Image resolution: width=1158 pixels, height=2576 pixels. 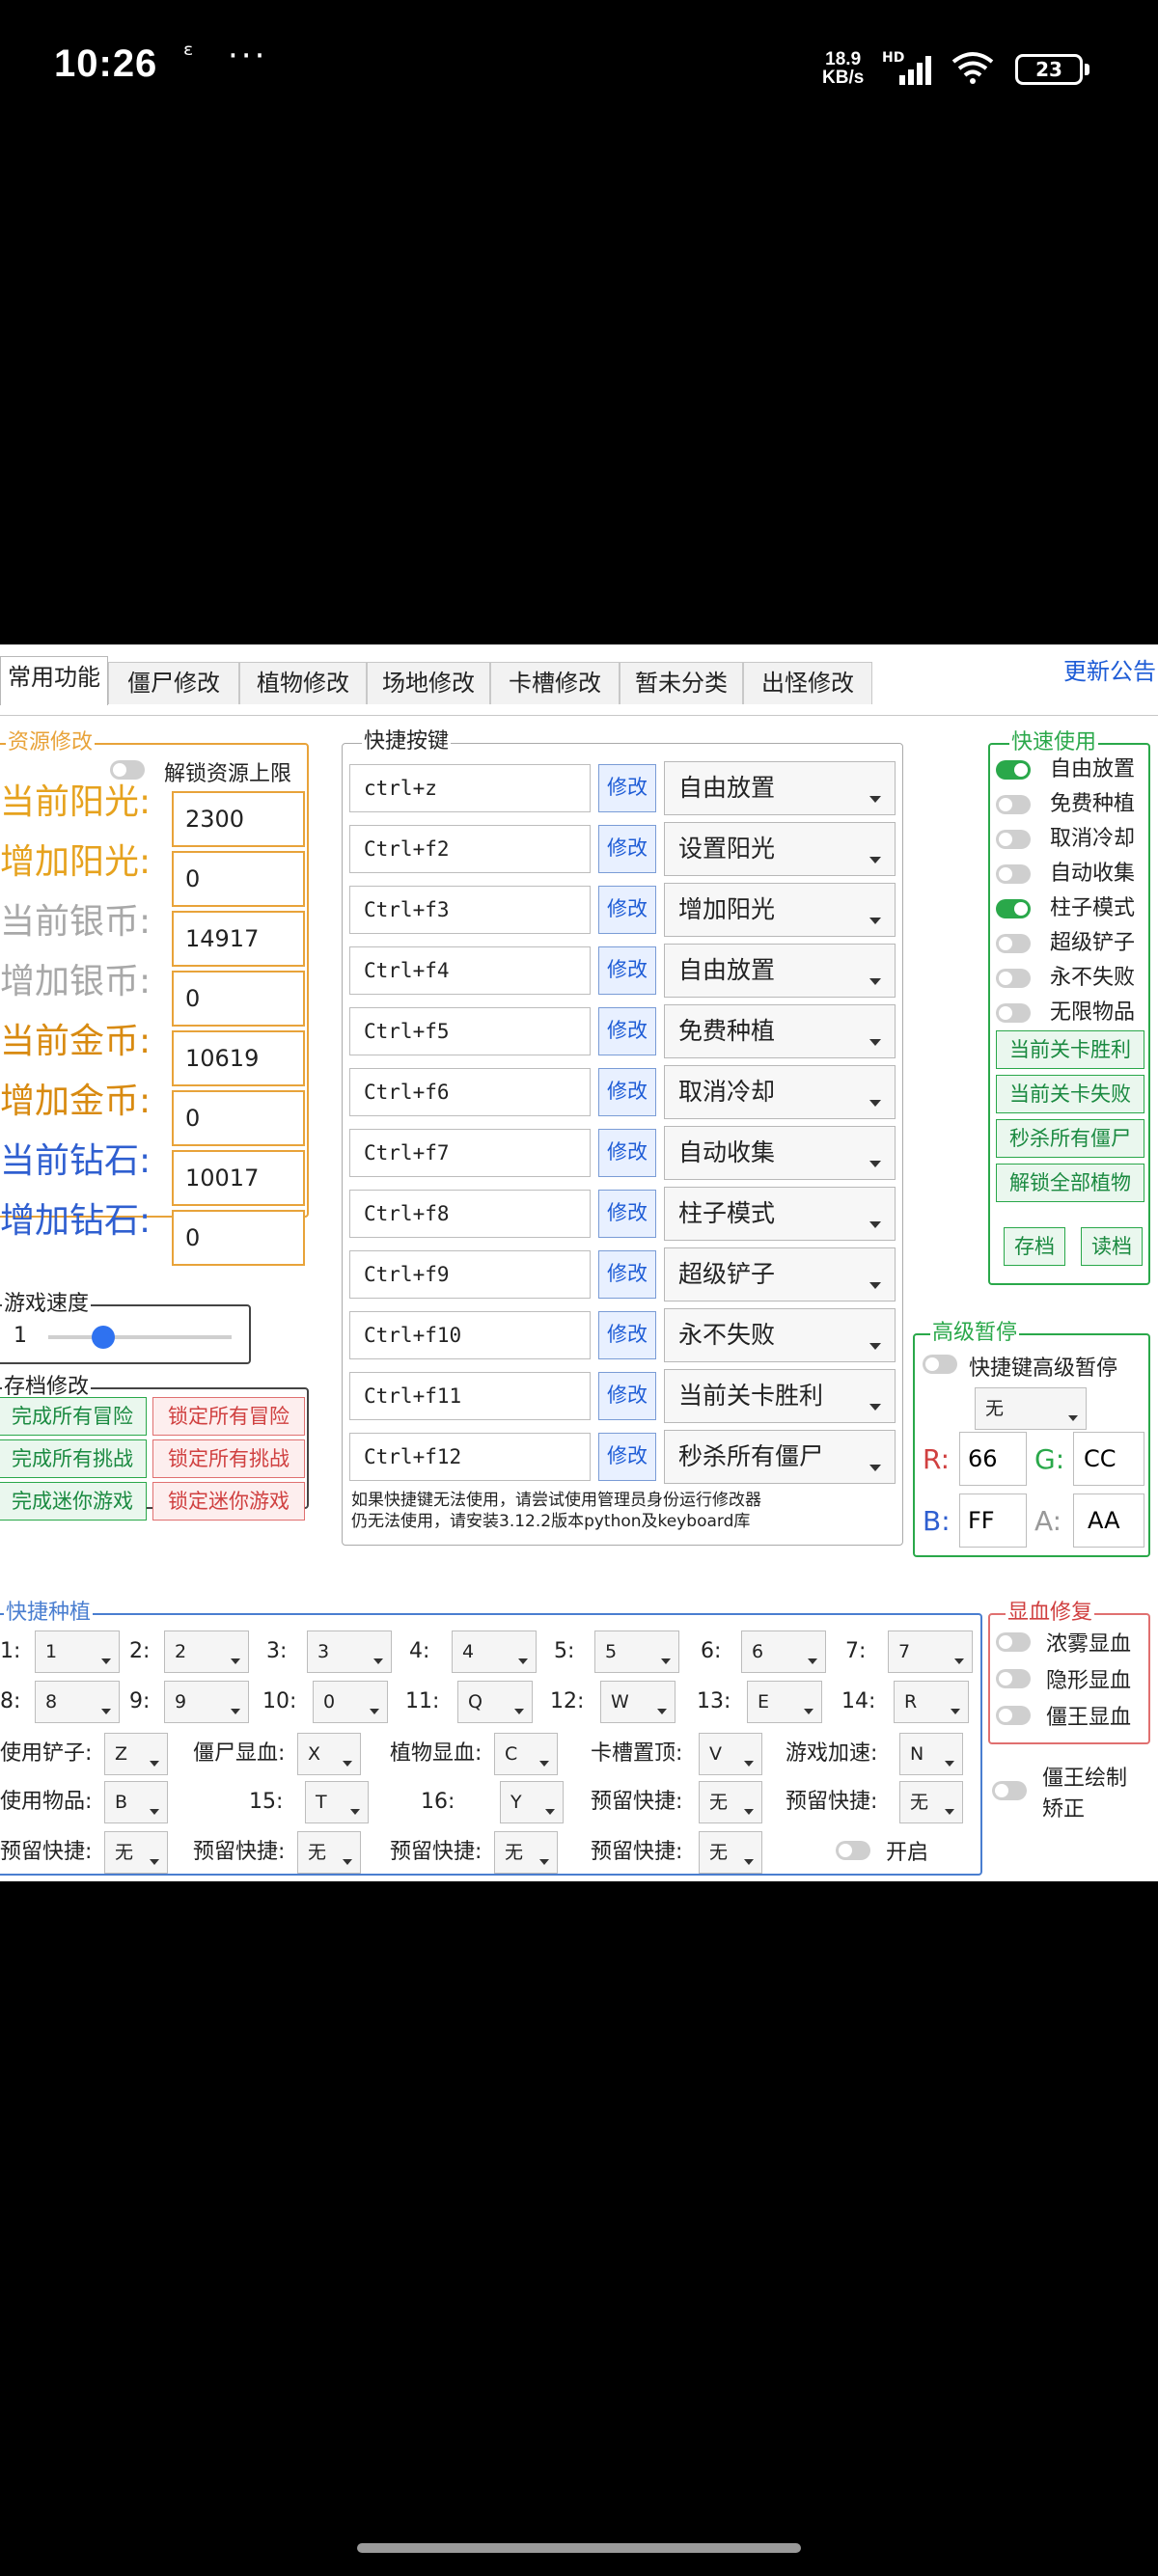 I want to click on tab-plant: 植物修改, so click(x=303, y=683).